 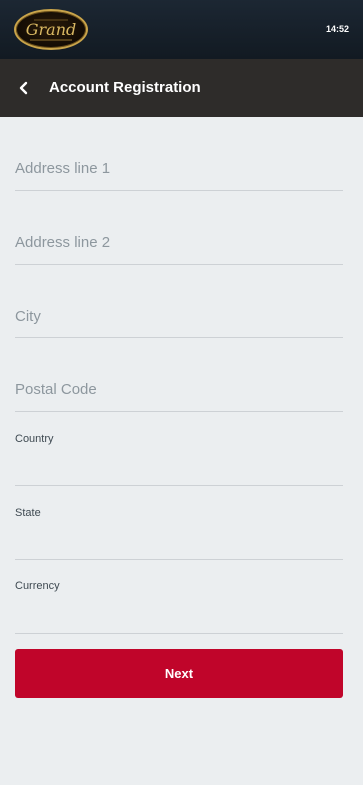 What do you see at coordinates (179, 459) in the screenshot?
I see `country-select: Country` at bounding box center [179, 459].